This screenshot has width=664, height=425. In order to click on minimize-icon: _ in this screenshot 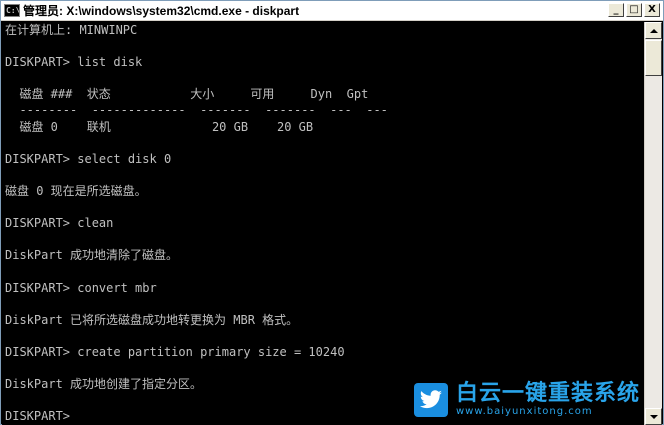, I will do `click(616, 9)`.